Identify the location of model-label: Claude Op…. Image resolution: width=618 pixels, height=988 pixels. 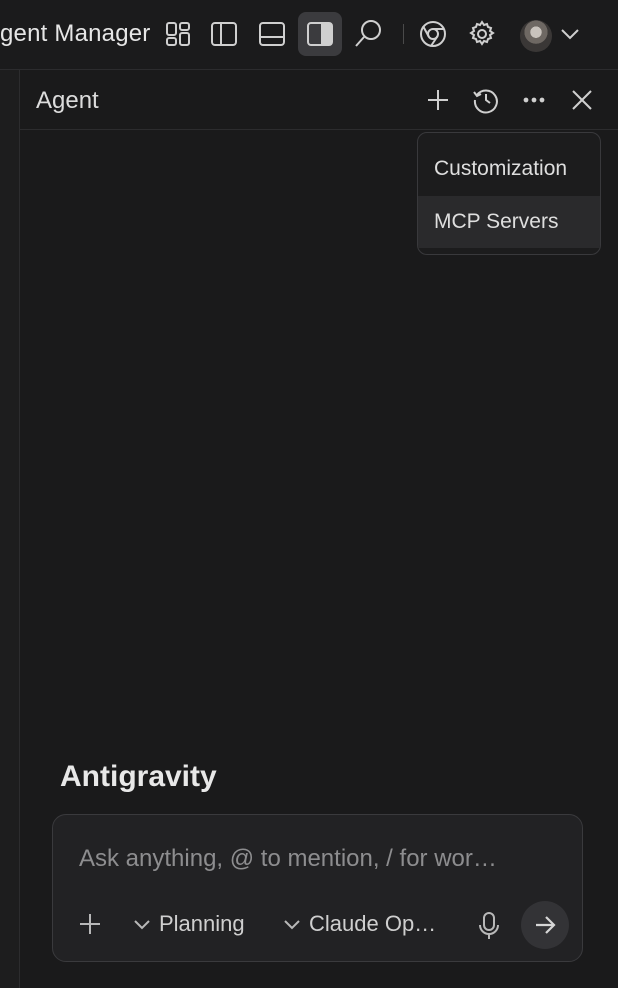
(373, 923).